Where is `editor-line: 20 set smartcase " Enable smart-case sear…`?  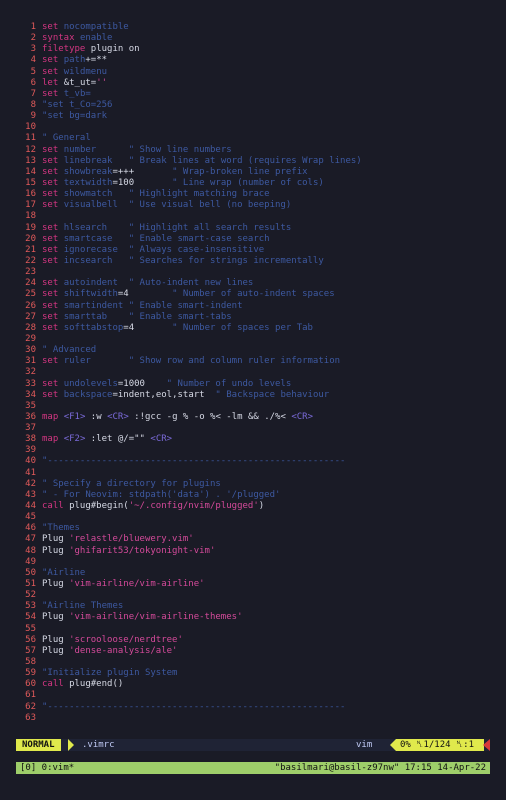 editor-line: 20 set smartcase " Enable smart-case sear… is located at coordinates (253, 239).